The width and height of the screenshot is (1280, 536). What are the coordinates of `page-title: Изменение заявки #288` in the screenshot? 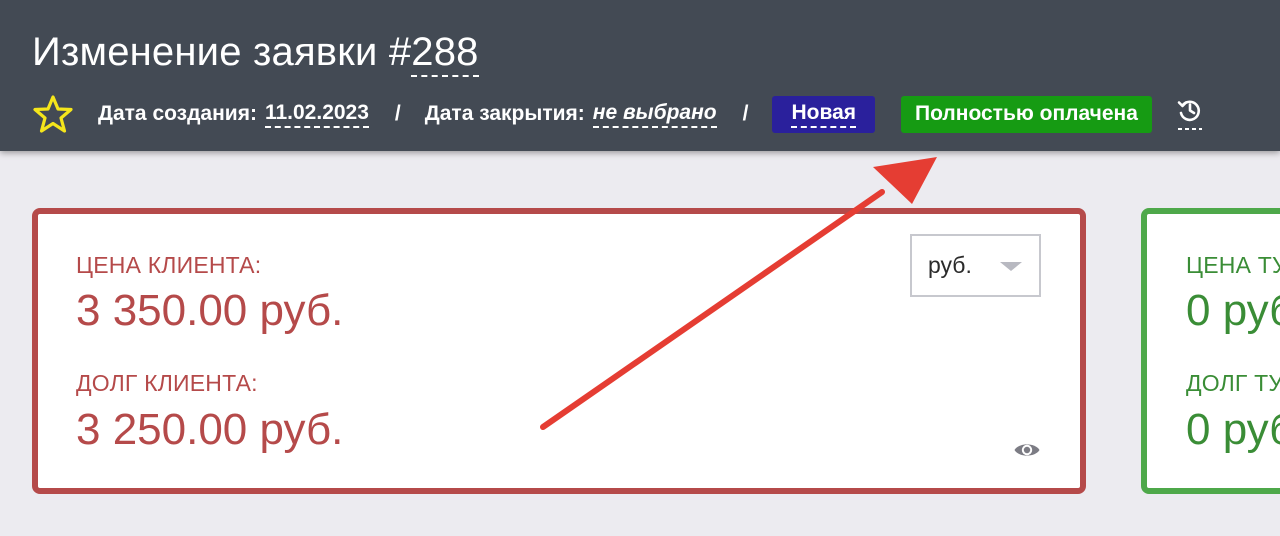 It's located at (255, 53).